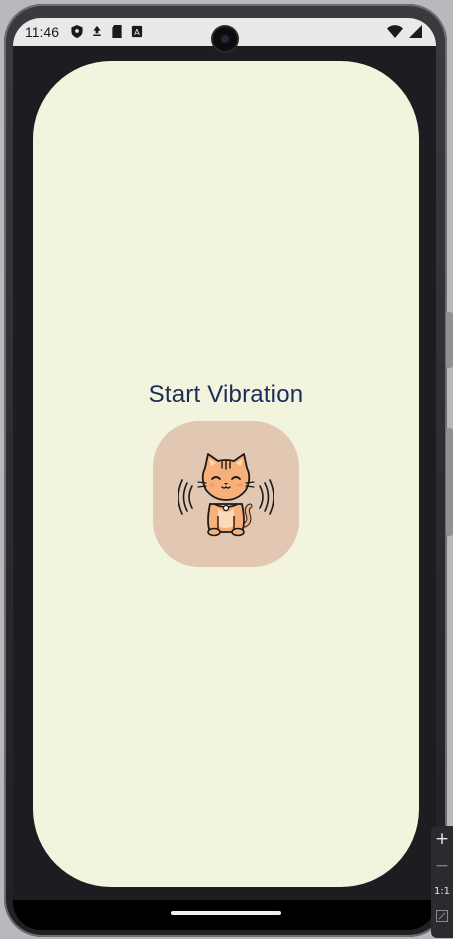 The image size is (453, 939). I want to click on zoom-out-button: −, so click(442, 866).